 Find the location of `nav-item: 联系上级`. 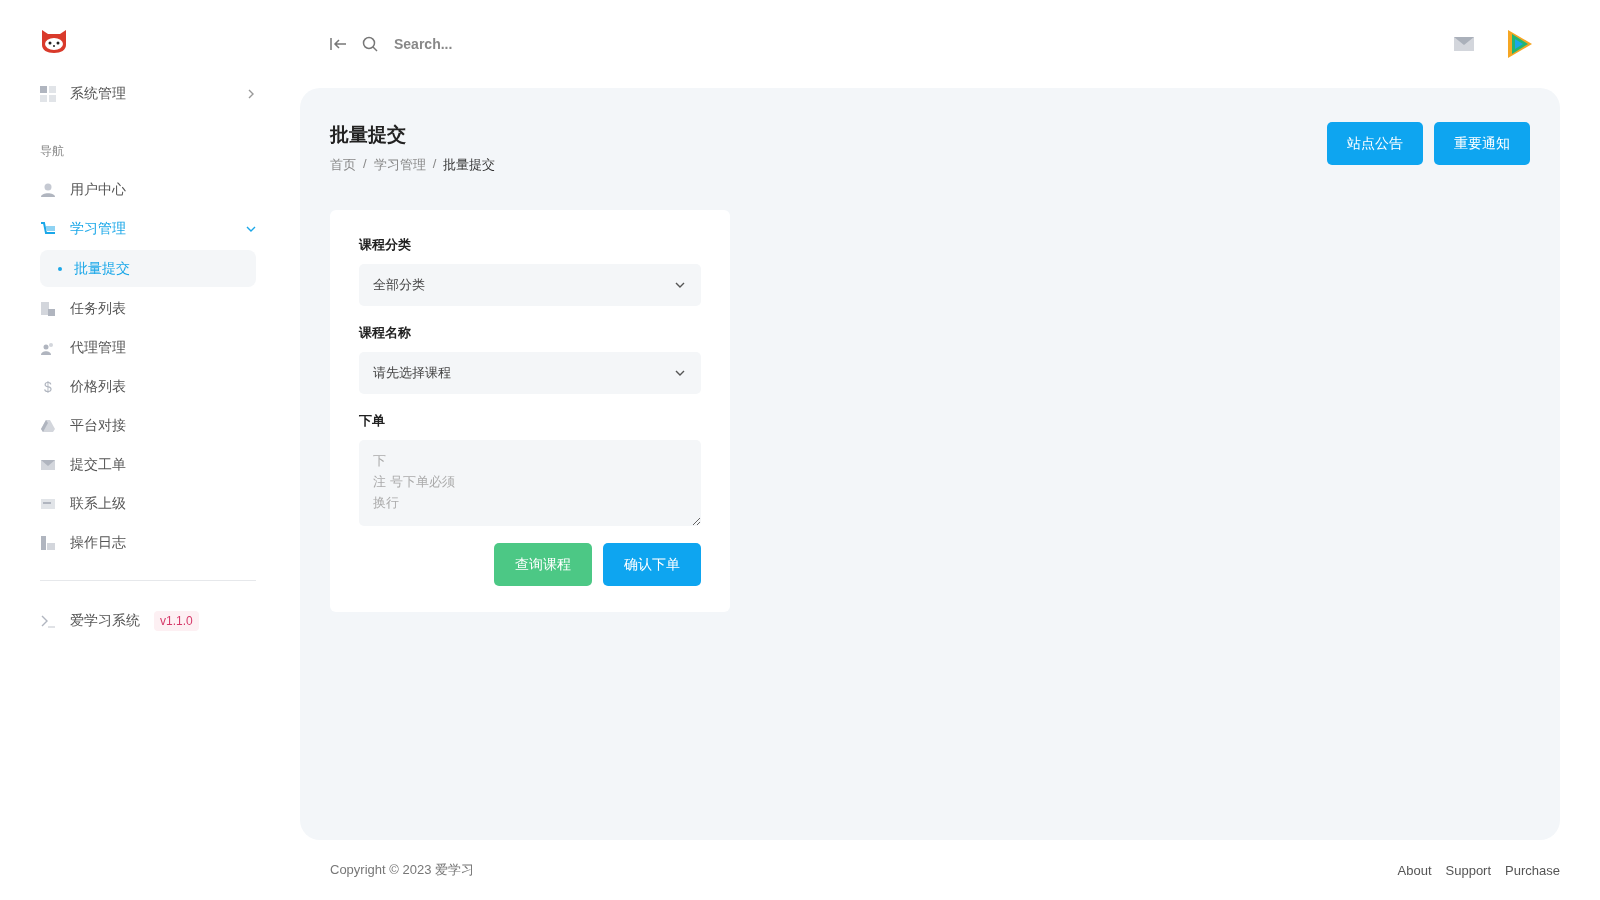

nav-item: 联系上级 is located at coordinates (148, 503).